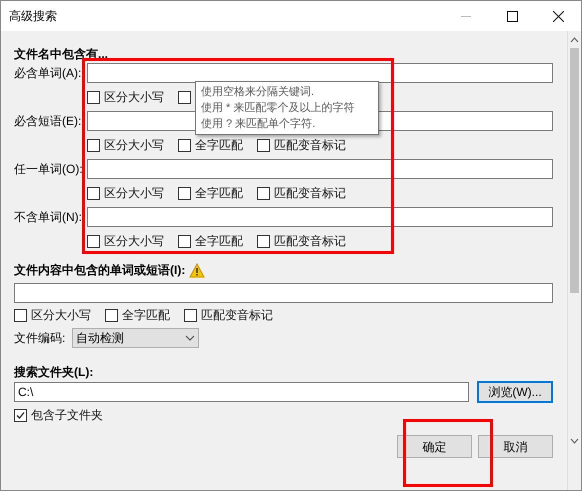 This screenshot has height=491, width=582. I want to click on section-title: 文件内容中包含的单词或短语(I):, so click(100, 270).